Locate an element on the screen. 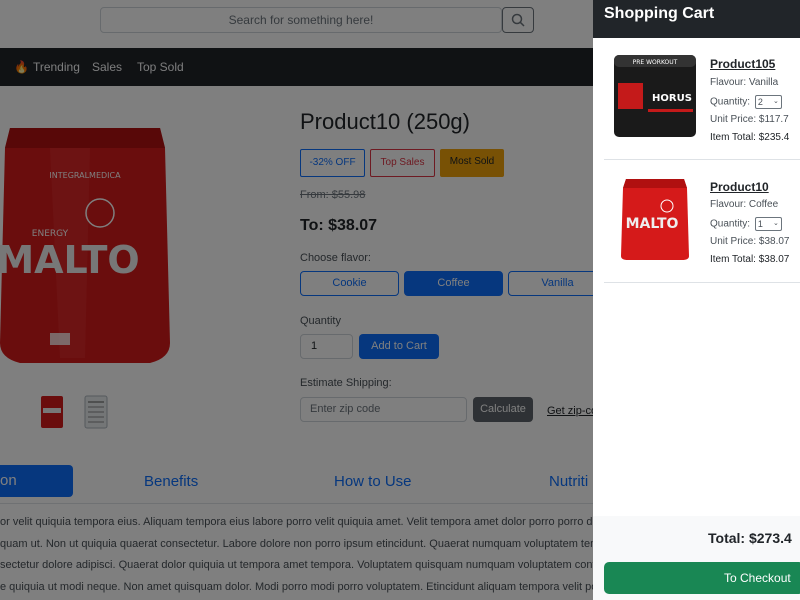  cart-total: Total: $273.4 is located at coordinates (750, 538).